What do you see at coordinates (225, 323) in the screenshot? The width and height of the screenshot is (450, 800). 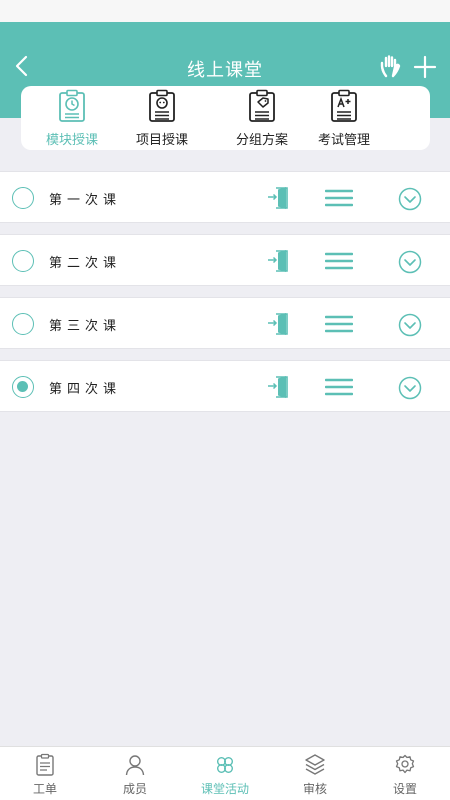 I see `lesson-row: 第三次课` at bounding box center [225, 323].